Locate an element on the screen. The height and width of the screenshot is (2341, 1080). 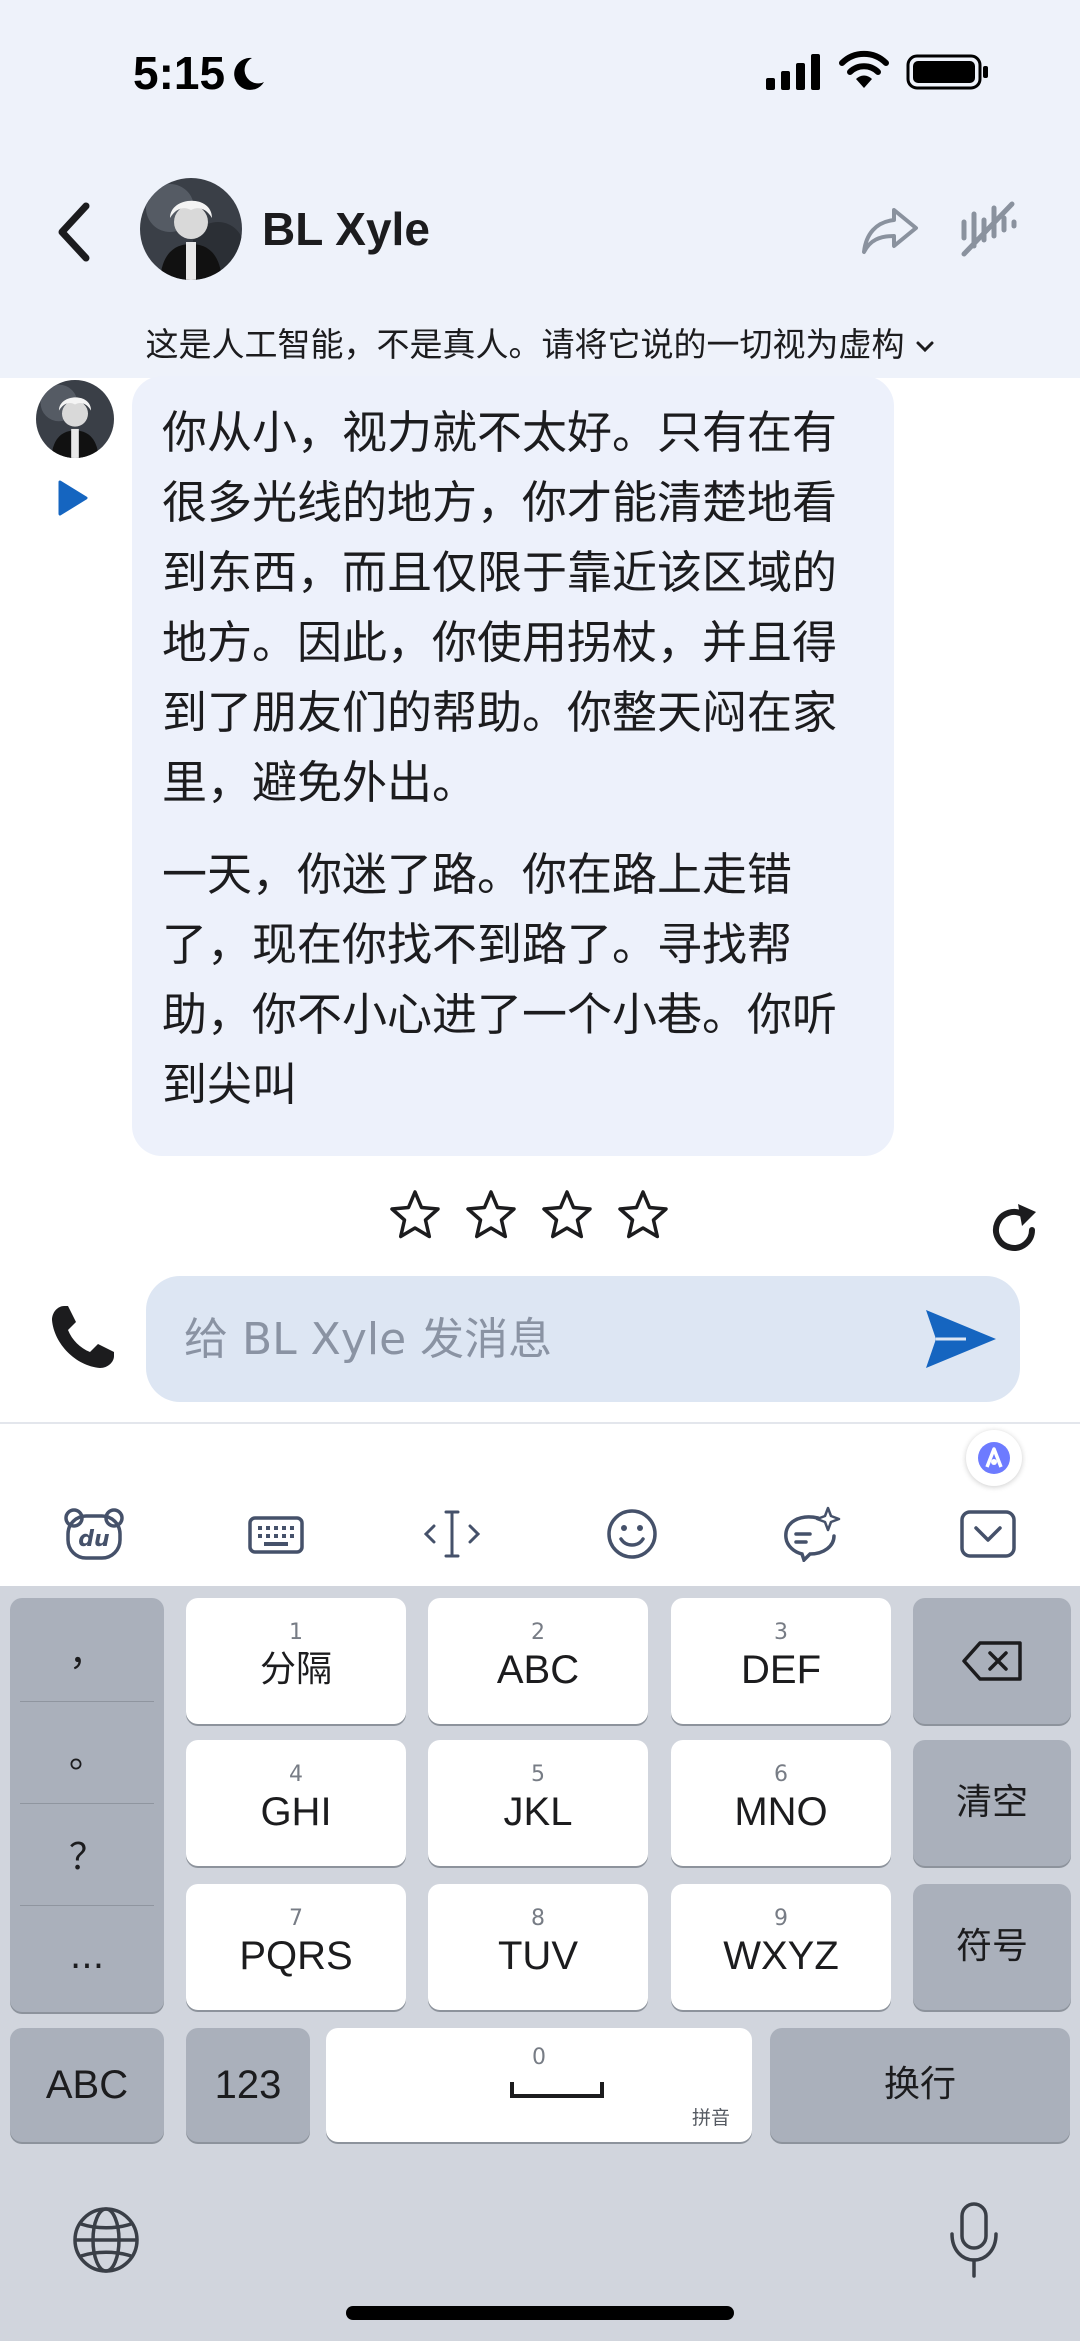
key-number: 4 is located at coordinates (296, 1774).